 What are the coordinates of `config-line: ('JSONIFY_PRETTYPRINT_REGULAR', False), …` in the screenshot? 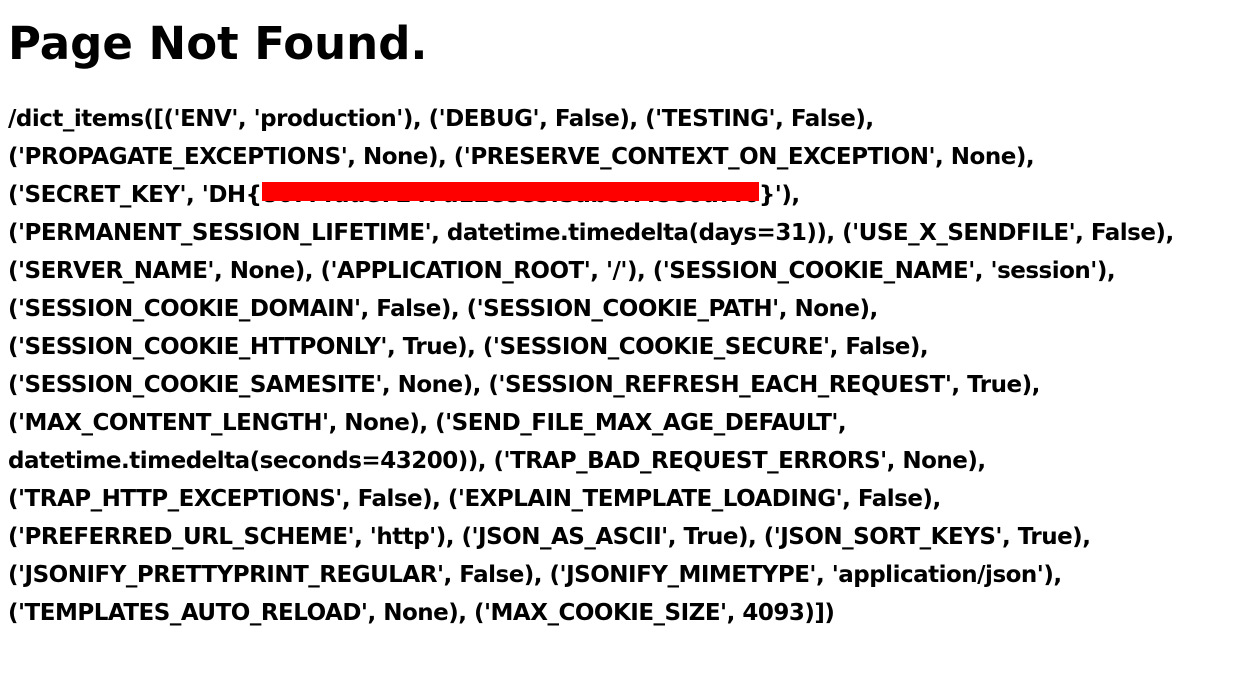 It's located at (535, 575).